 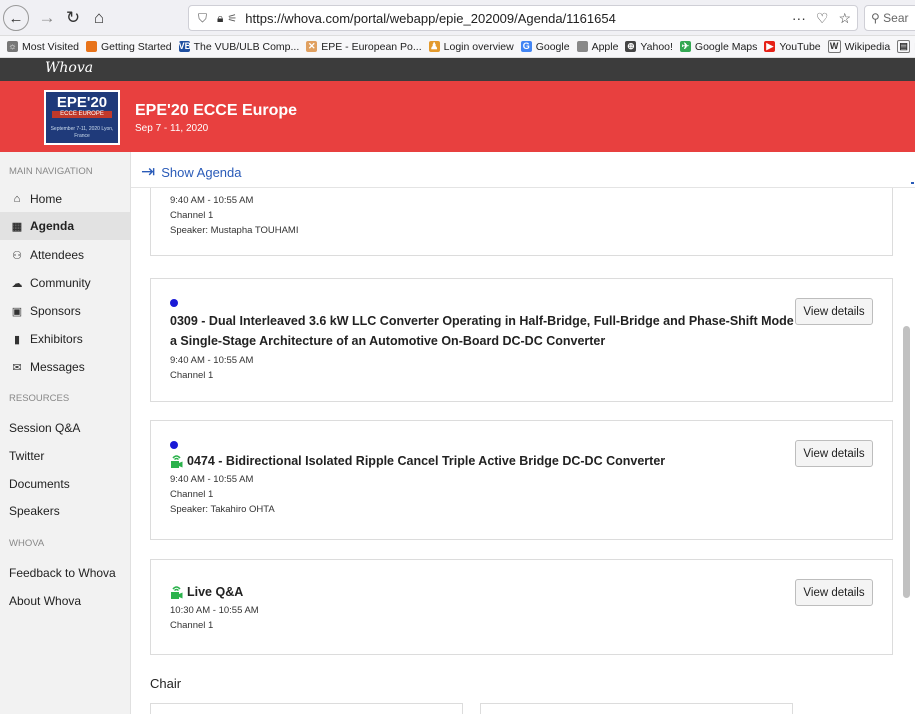 What do you see at coordinates (552, 46) in the screenshot?
I see `bookmark-label: Google` at bounding box center [552, 46].